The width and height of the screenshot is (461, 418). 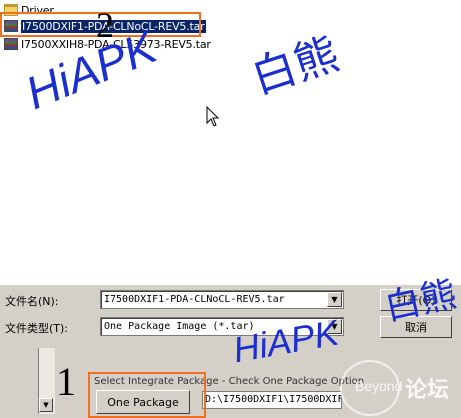 What do you see at coordinates (46, 381) in the screenshot?
I see `scrollbar: ▼` at bounding box center [46, 381].